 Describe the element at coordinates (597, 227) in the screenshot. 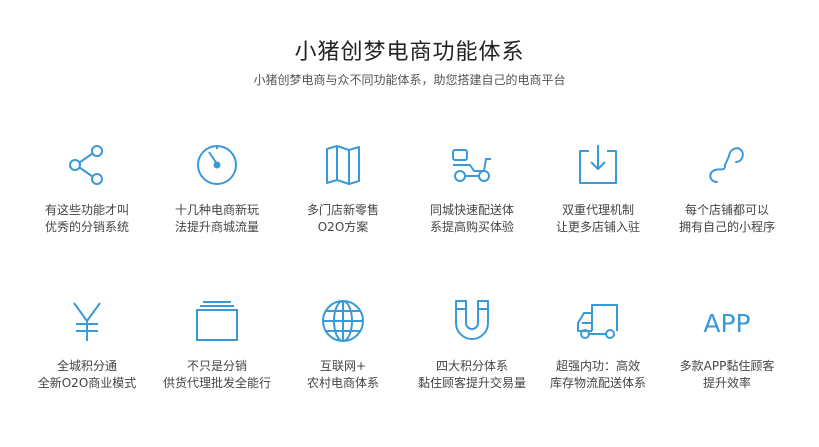

I see `feature-line-2: 让更多店铺入驻` at that location.